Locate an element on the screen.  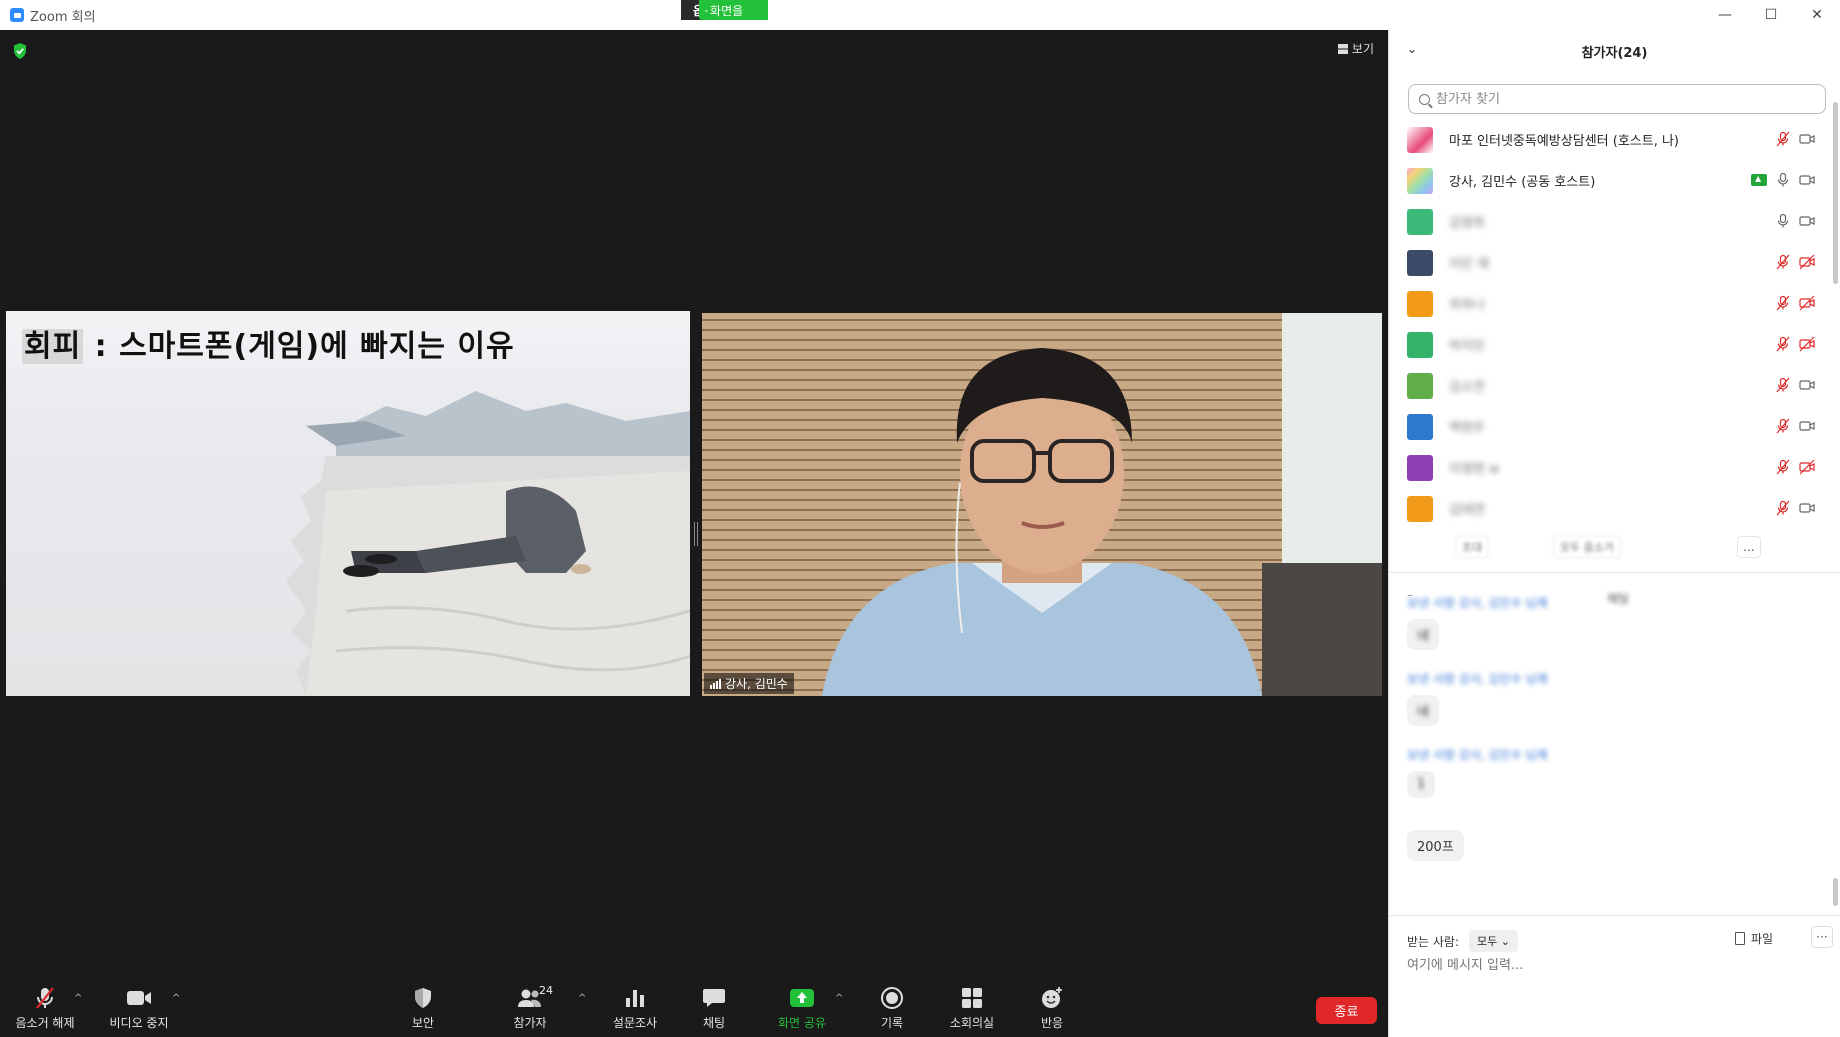
record-button: 기록 is located at coordinates (892, 1008).